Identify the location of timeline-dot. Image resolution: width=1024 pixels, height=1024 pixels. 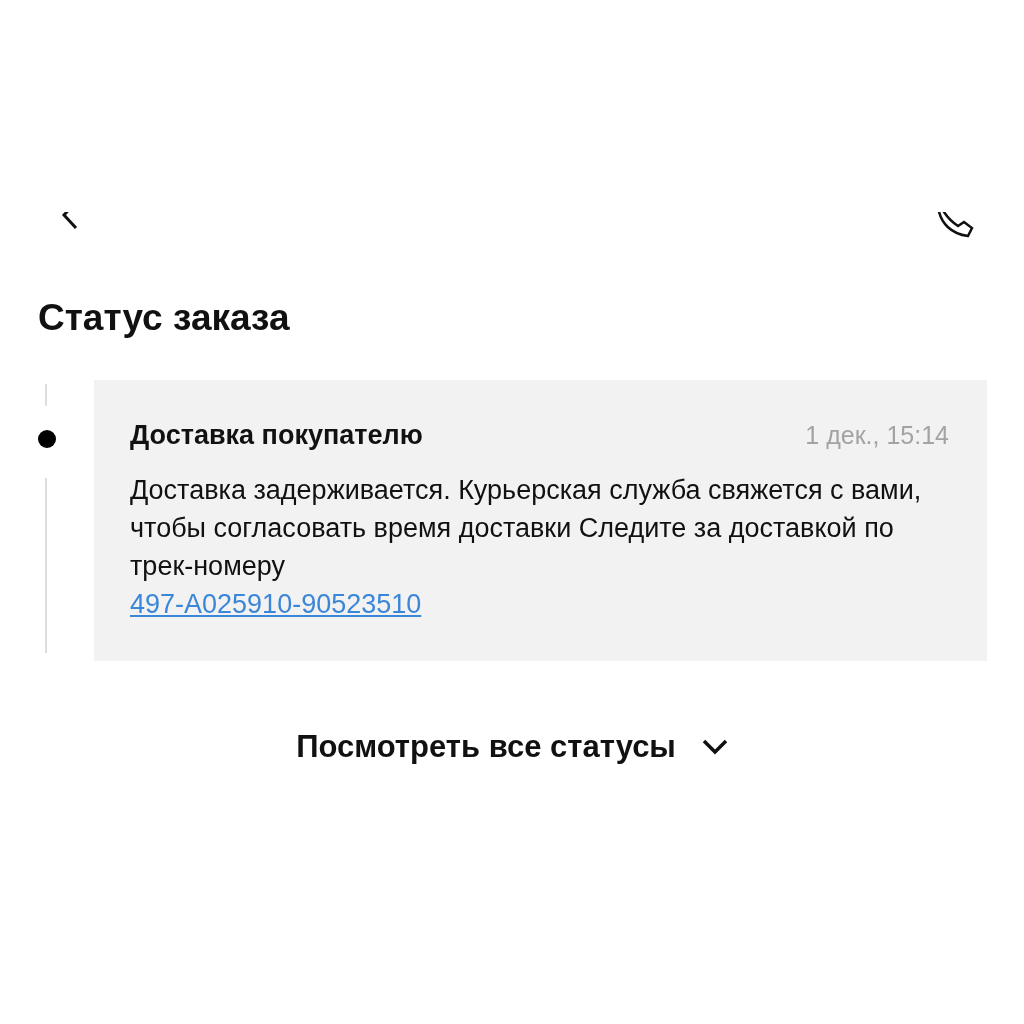
(47, 439).